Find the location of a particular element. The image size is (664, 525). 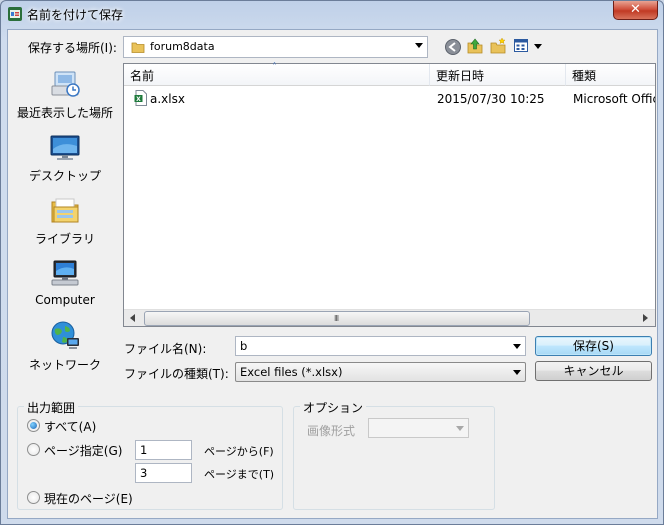

file-name-value: b is located at coordinates (244, 346).